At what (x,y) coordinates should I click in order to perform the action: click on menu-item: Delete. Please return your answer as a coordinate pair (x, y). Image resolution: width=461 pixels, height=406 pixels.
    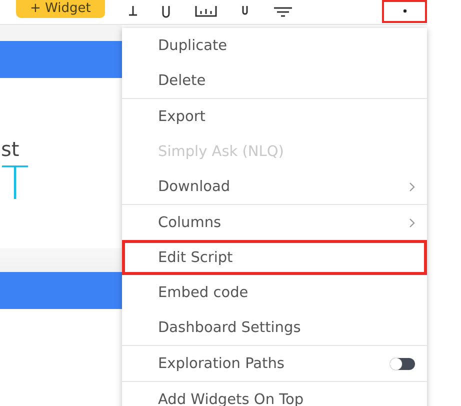
    Looking at the image, I should click on (274, 81).